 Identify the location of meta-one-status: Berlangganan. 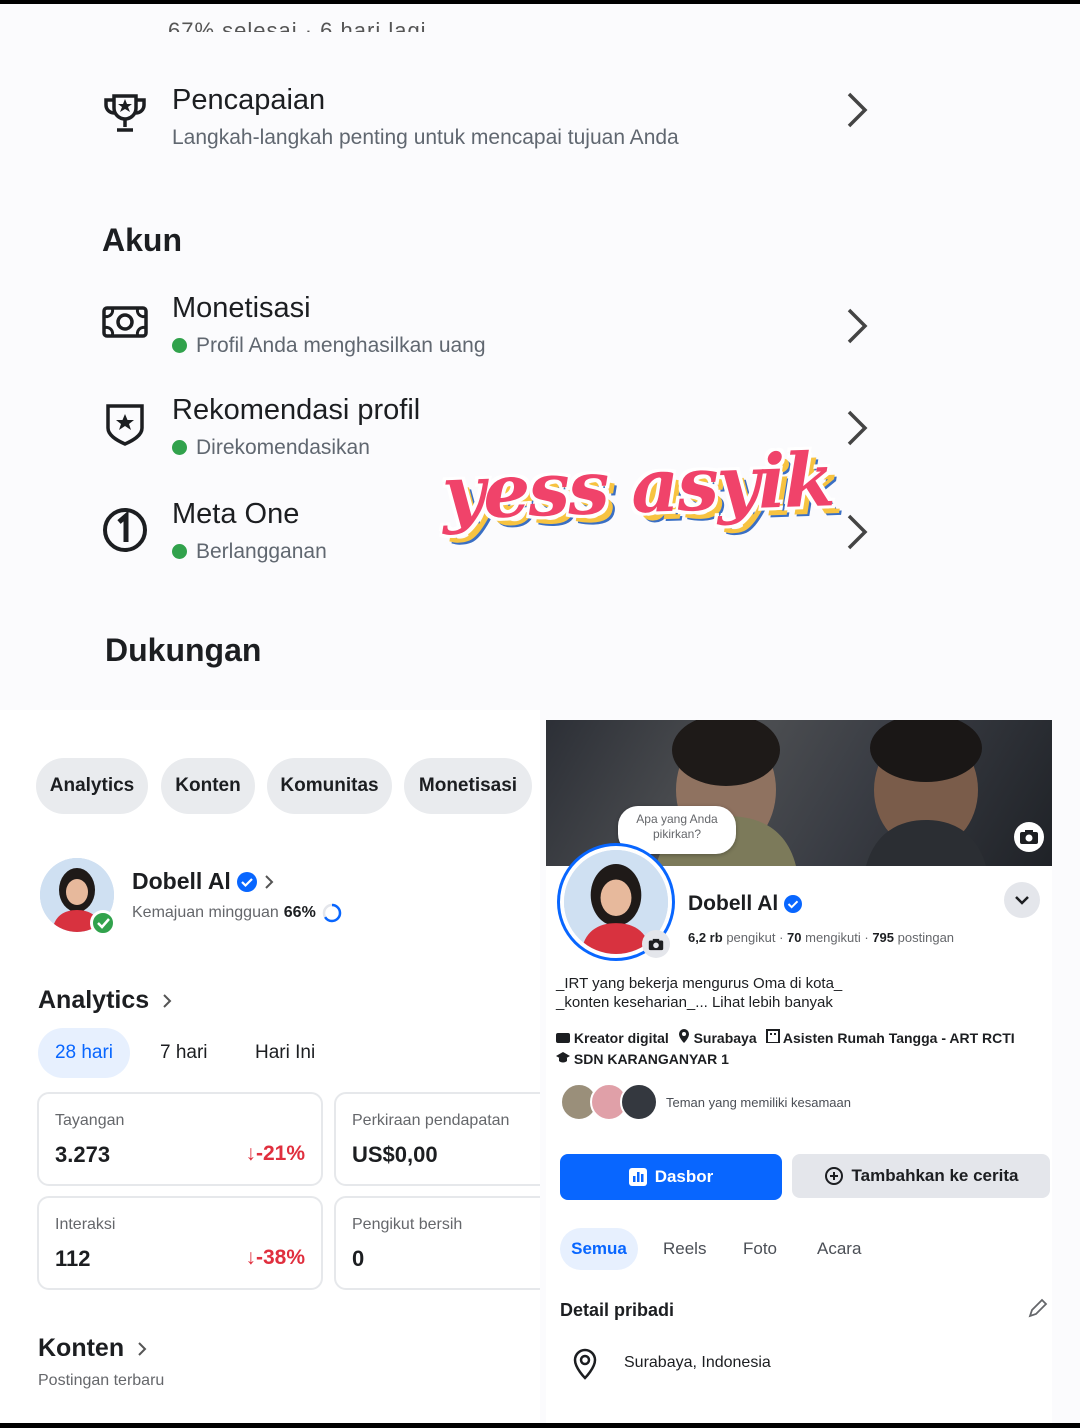
(261, 551).